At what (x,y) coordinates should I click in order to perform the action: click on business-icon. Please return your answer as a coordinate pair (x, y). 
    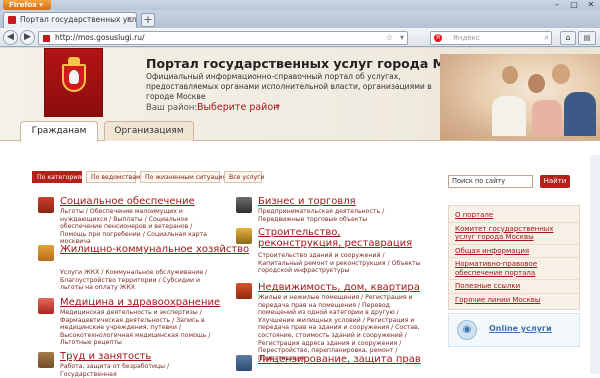
    Looking at the image, I should click on (244, 205).